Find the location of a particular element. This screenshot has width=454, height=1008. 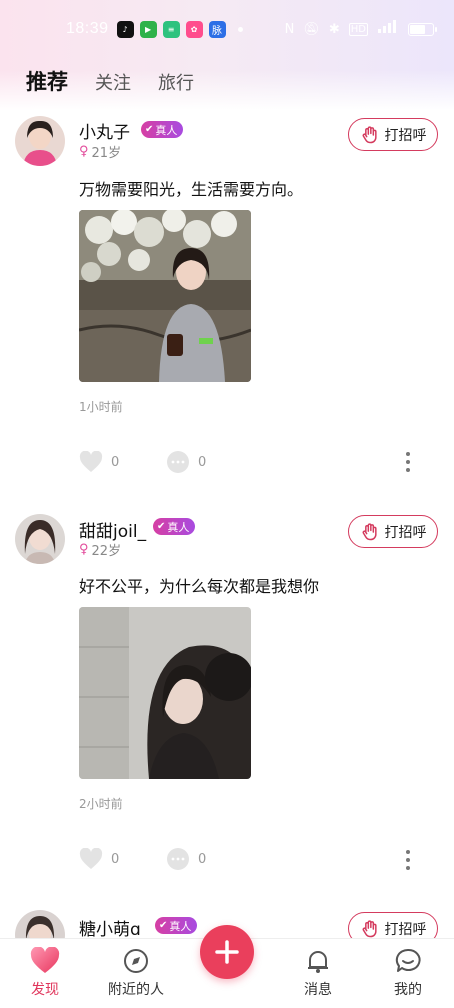

plus-icon is located at coordinates (227, 952).